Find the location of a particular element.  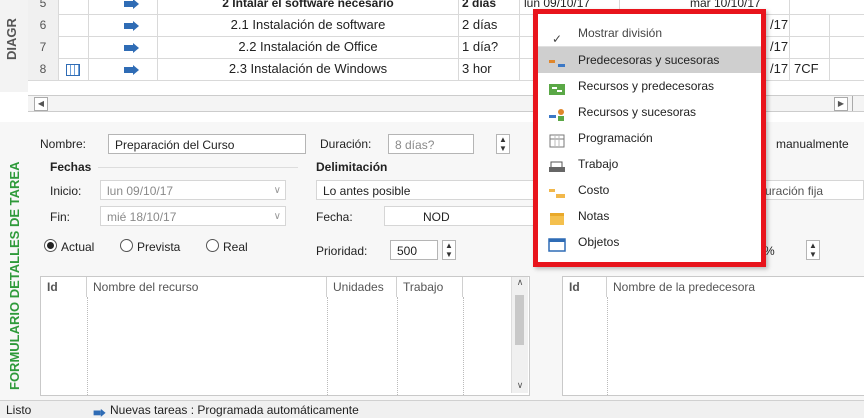

radio-actual: Actual is located at coordinates (69, 246).